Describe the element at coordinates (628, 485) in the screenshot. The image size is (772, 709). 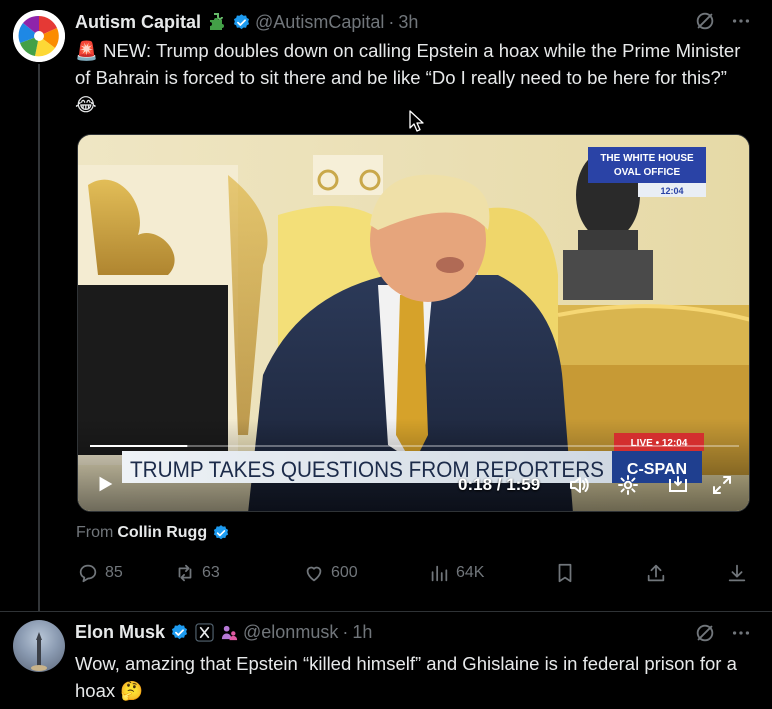
I see `settings-gear-icon` at that location.